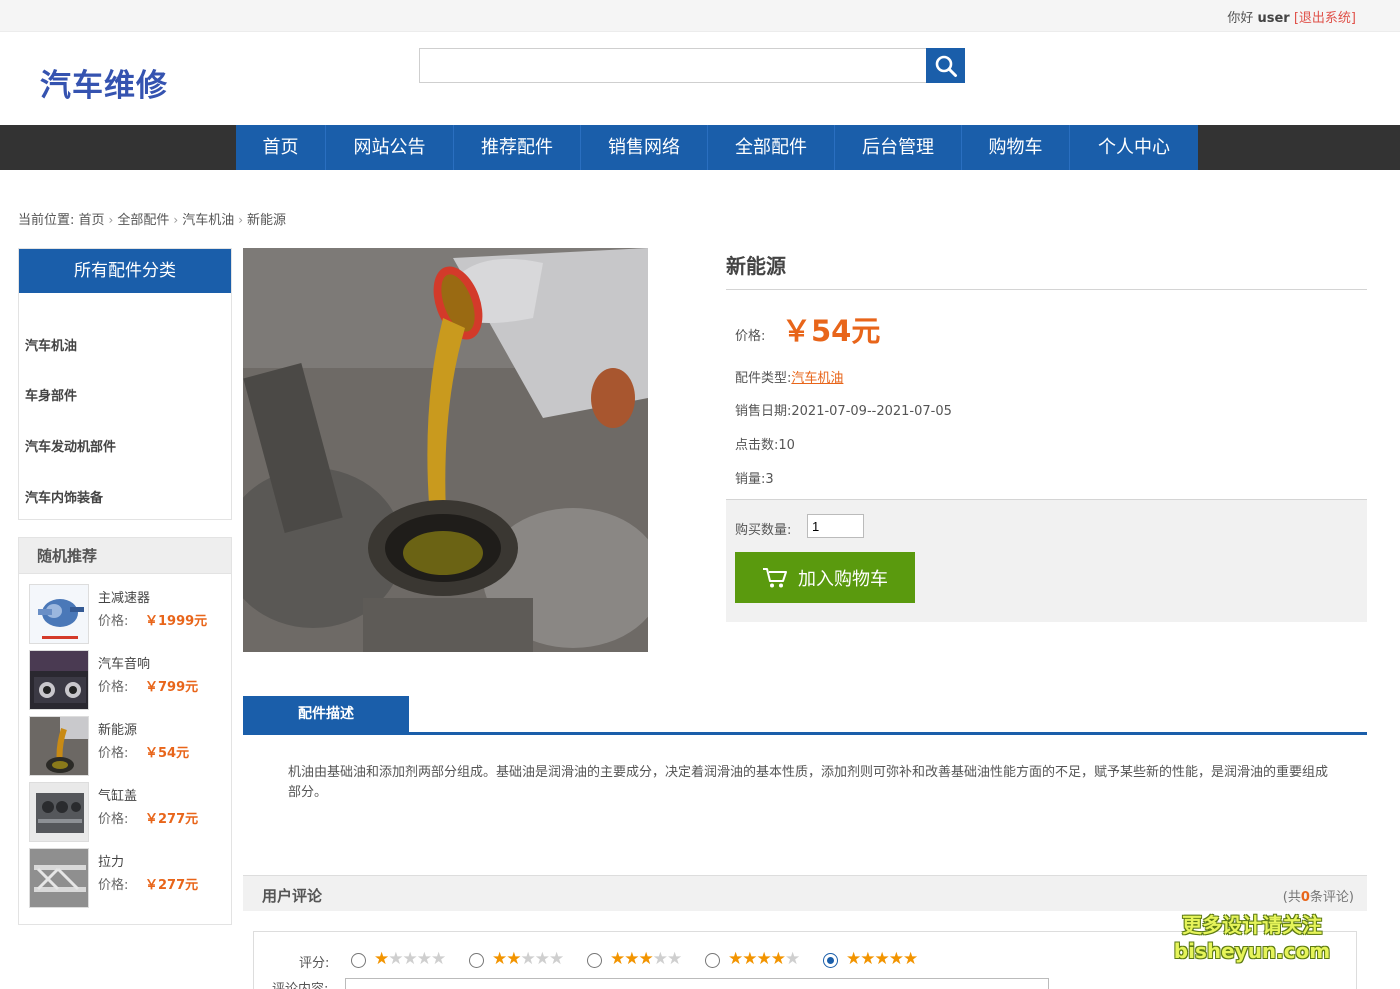 This screenshot has height=989, width=1400. I want to click on add-to-cart-button: 加入购物车, so click(825, 577).